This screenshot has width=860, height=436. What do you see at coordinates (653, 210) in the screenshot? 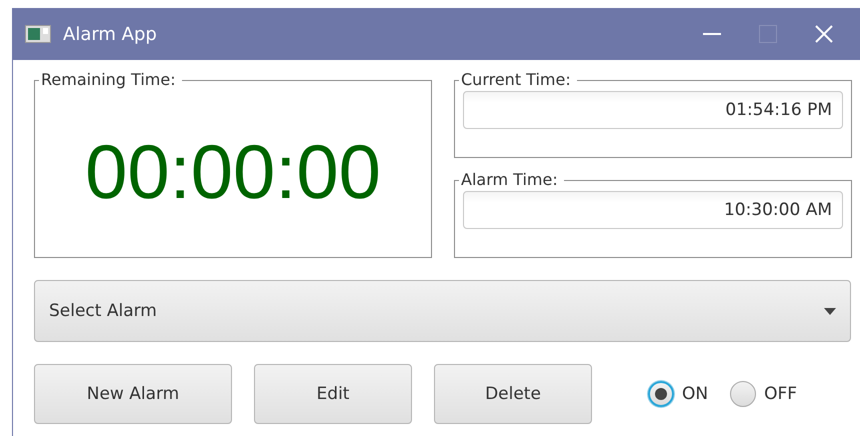
I see `alarm-time-field: 10:30:00 AM` at bounding box center [653, 210].